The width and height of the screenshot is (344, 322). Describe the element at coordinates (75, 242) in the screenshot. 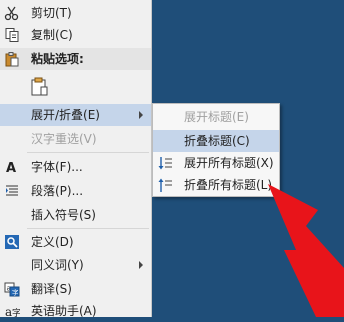

I see `menu-item-define: 定义(D)` at that location.